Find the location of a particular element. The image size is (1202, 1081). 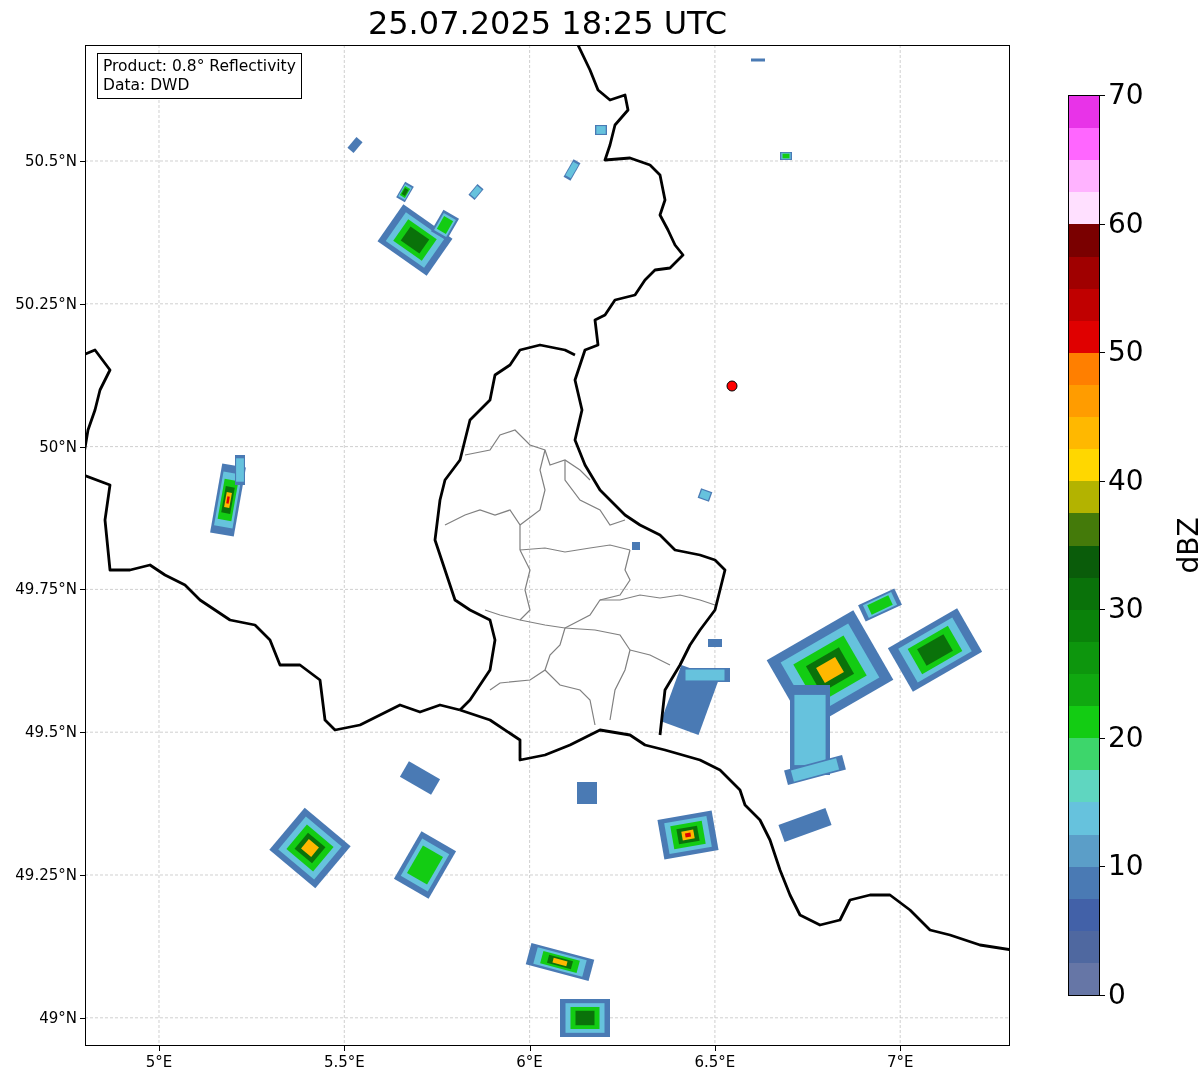

colorbar-tick-label: 0 is located at coordinates (1117, 995).